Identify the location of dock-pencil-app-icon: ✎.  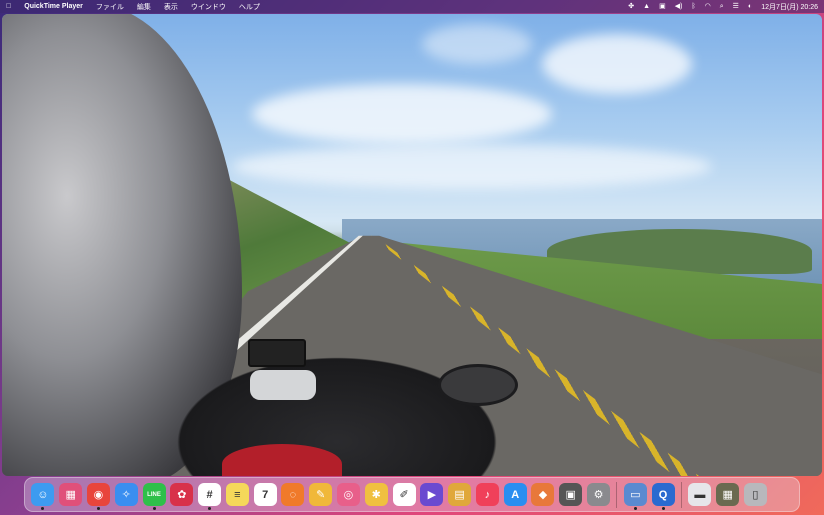
(321, 494).